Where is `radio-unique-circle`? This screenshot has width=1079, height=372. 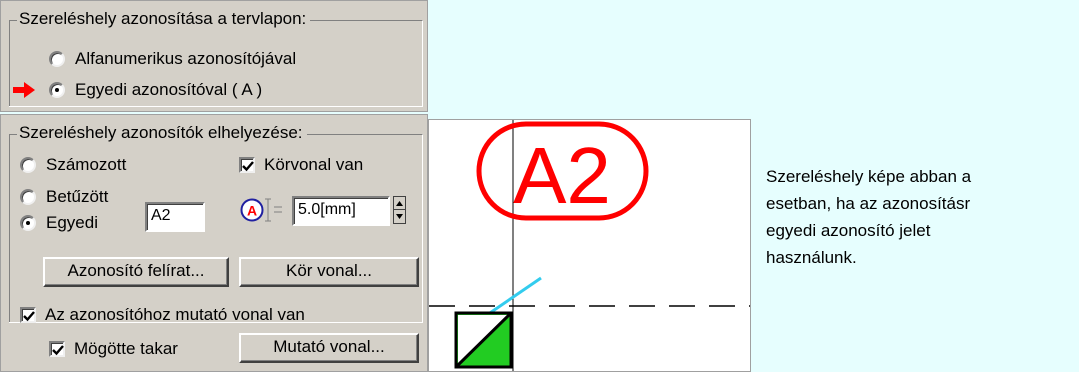
radio-unique-circle is located at coordinates (28, 223).